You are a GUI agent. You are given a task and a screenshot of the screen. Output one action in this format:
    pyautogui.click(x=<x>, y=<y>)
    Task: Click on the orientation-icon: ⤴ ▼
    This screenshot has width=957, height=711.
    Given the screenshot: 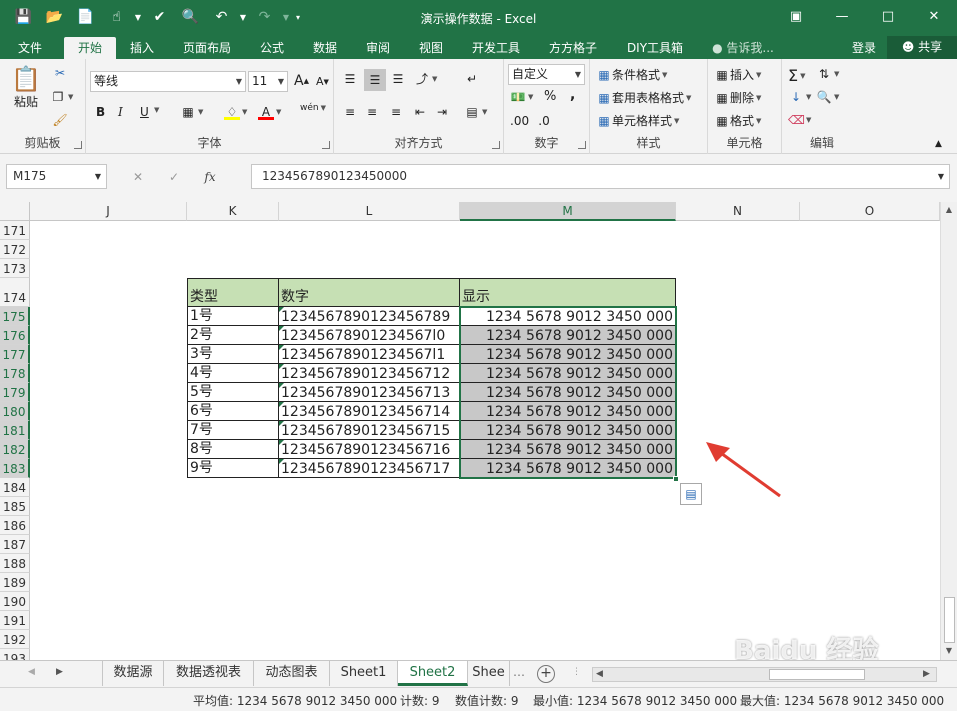 What is the action you would take?
    pyautogui.click(x=425, y=79)
    